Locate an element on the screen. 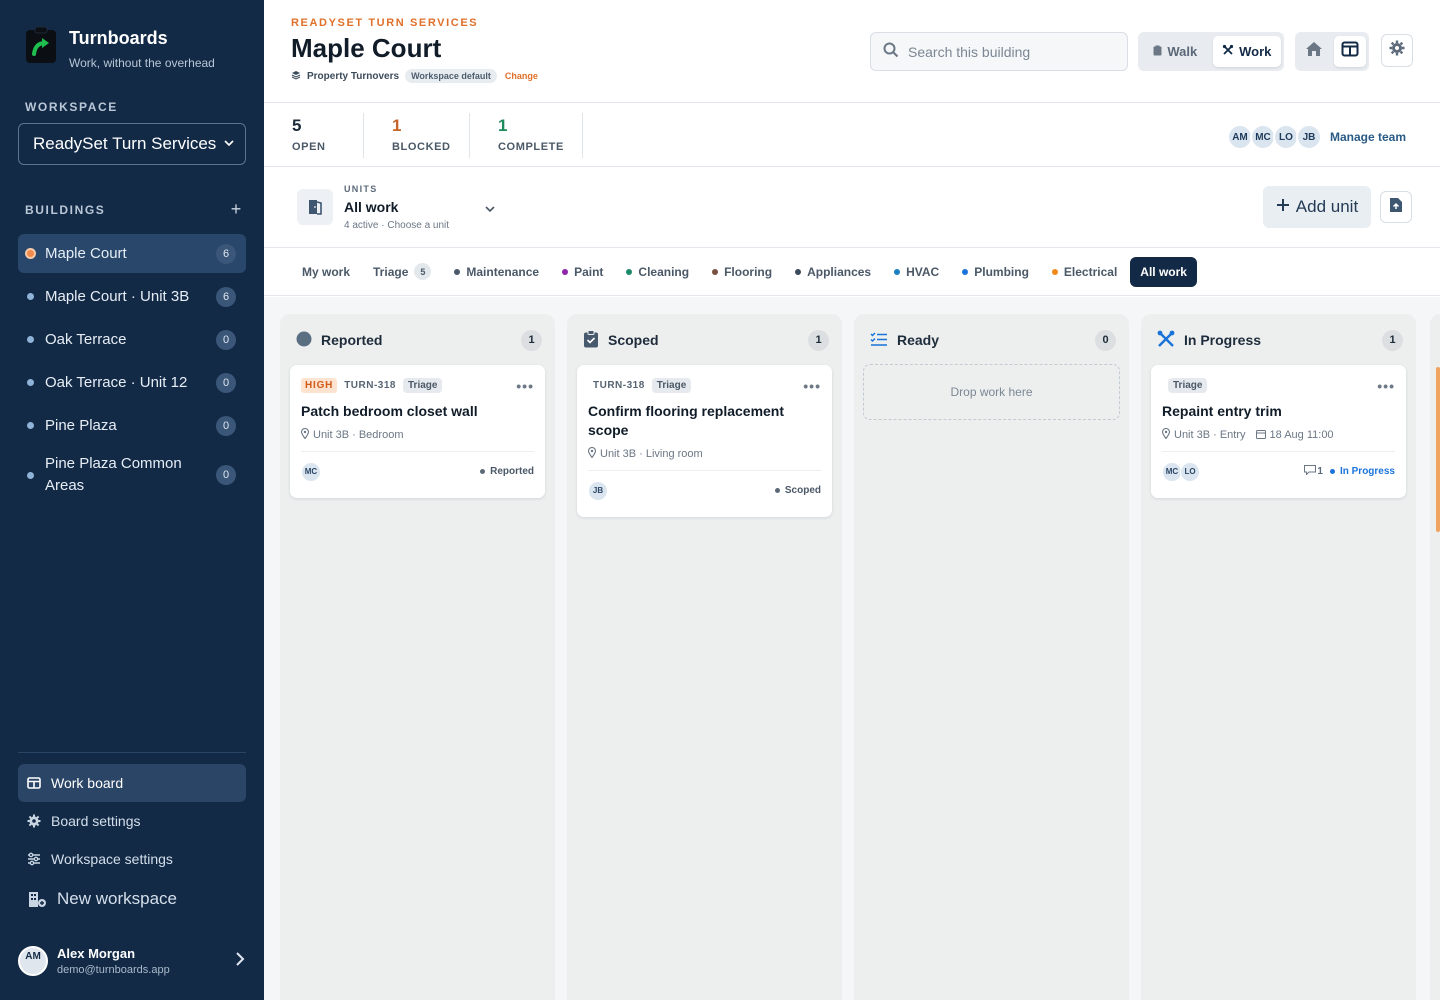 The image size is (1440, 1000). filter-flooring: Flooring is located at coordinates (742, 272).